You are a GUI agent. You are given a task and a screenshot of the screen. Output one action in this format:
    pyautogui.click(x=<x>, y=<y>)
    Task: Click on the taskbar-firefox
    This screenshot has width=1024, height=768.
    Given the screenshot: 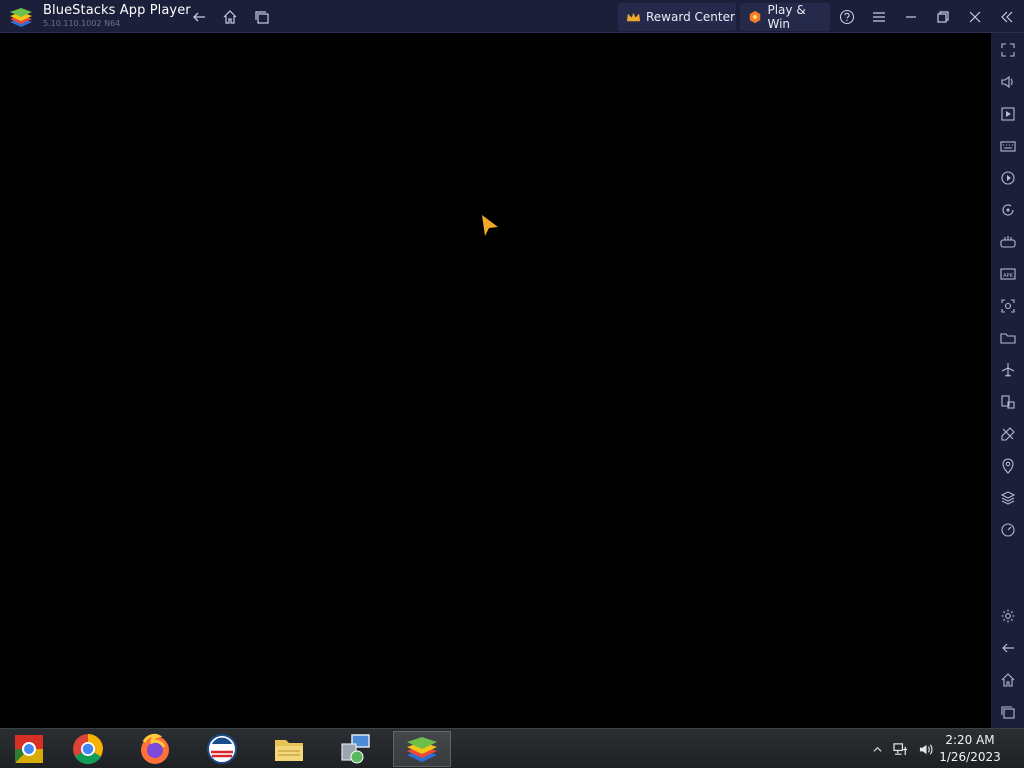 What is the action you would take?
    pyautogui.click(x=155, y=749)
    